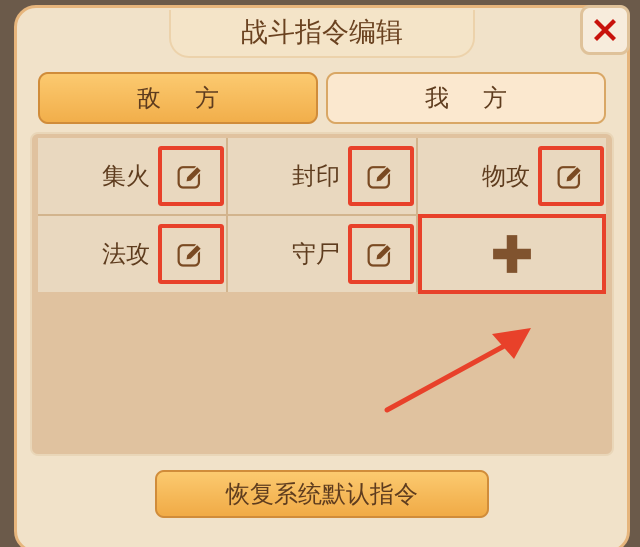 This screenshot has height=547, width=640. Describe the element at coordinates (506, 176) in the screenshot. I see `command-label: 物攻` at that location.